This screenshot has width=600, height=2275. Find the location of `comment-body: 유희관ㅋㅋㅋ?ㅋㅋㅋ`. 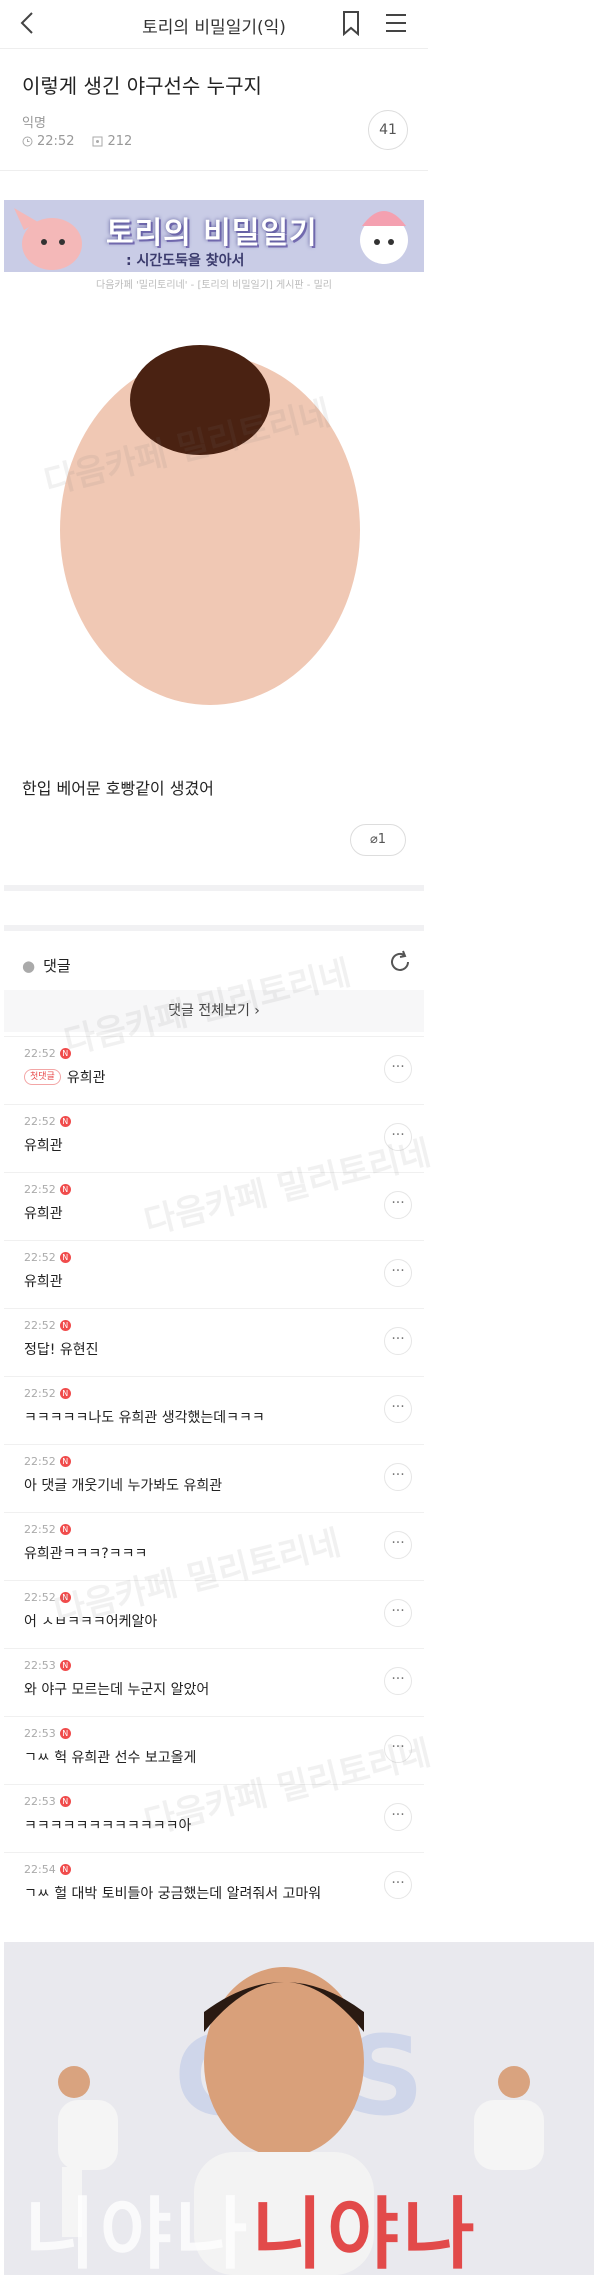

comment-body: 유희관ㅋㅋㅋ?ㅋㅋㅋ is located at coordinates (85, 1553).